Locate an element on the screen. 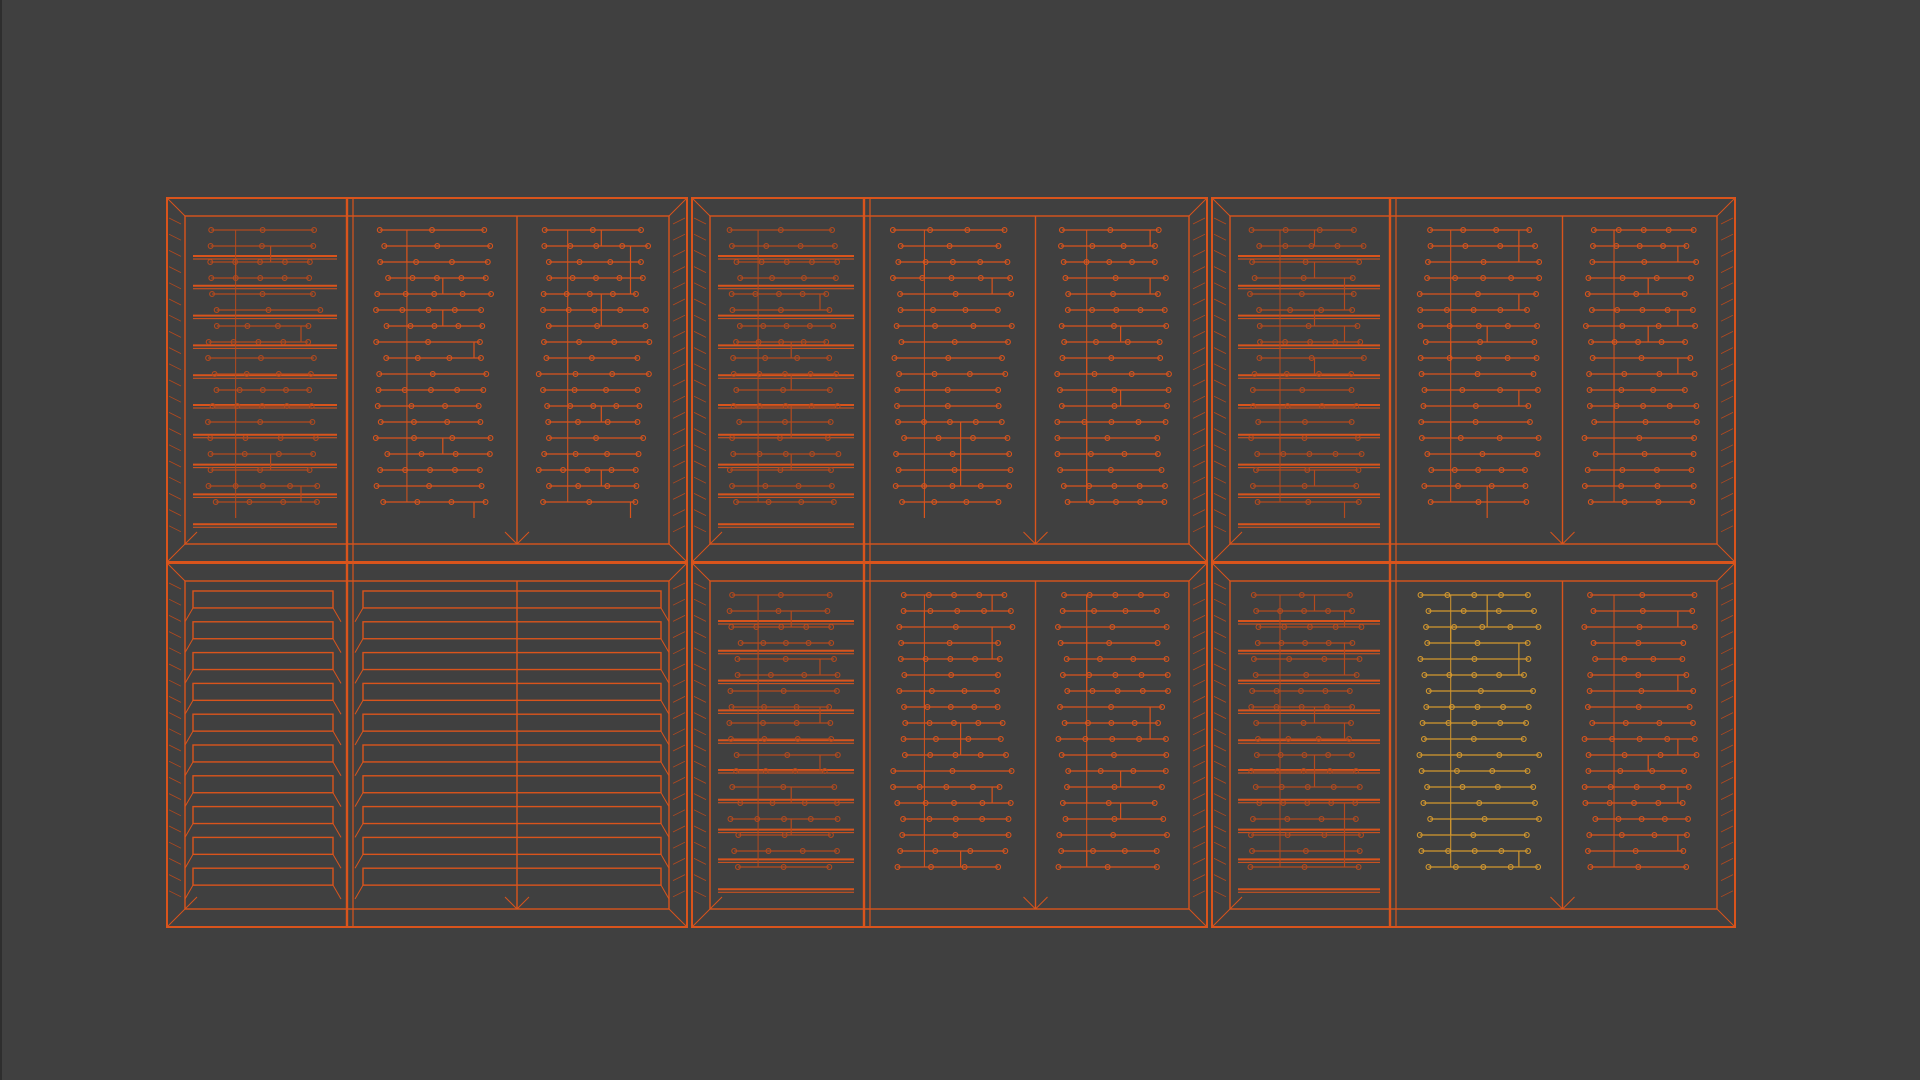  rack-unit-bottom-middle is located at coordinates (949, 745).